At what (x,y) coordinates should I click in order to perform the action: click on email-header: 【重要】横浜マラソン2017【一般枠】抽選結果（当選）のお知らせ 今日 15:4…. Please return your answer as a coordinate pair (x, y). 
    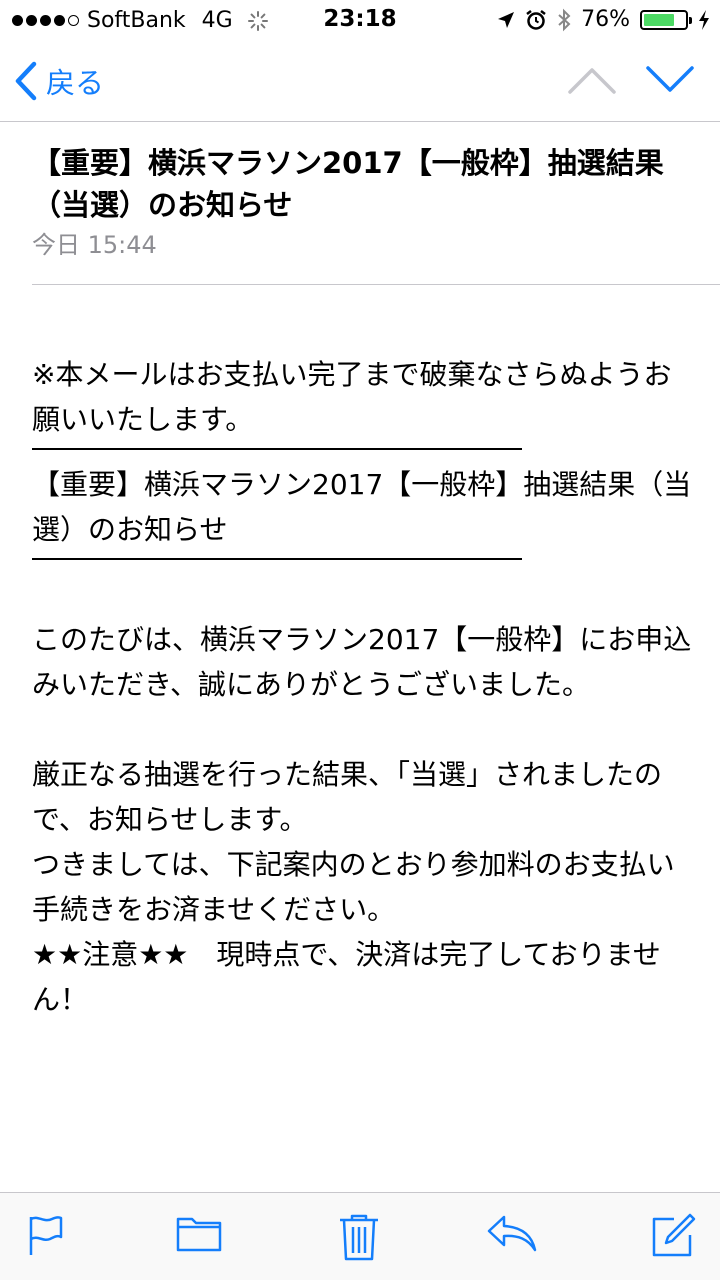
    Looking at the image, I should click on (360, 192).